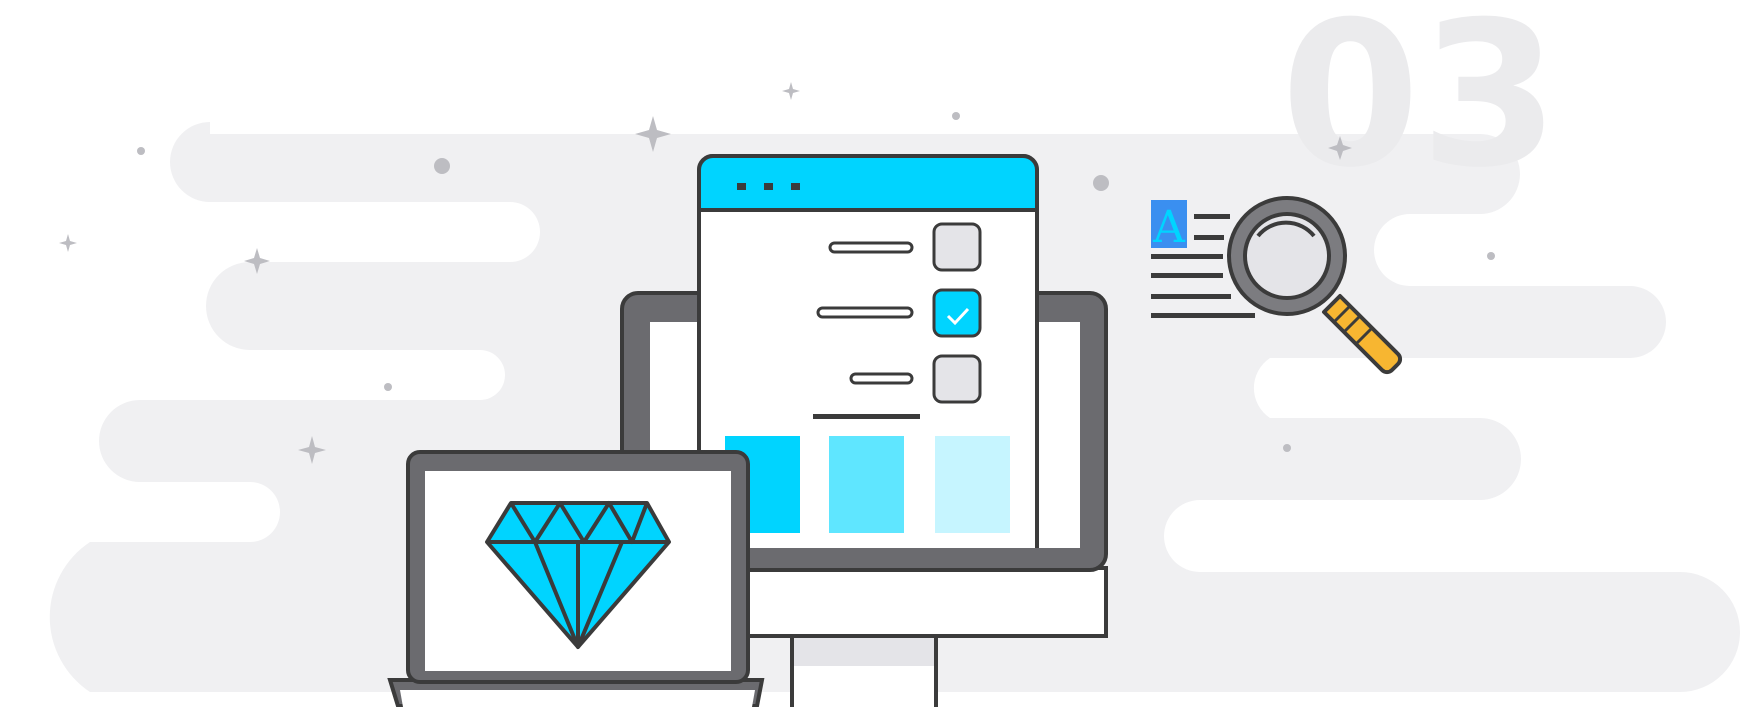 The image size is (1755, 707). I want to click on step-number: 03, so click(1420, 106).